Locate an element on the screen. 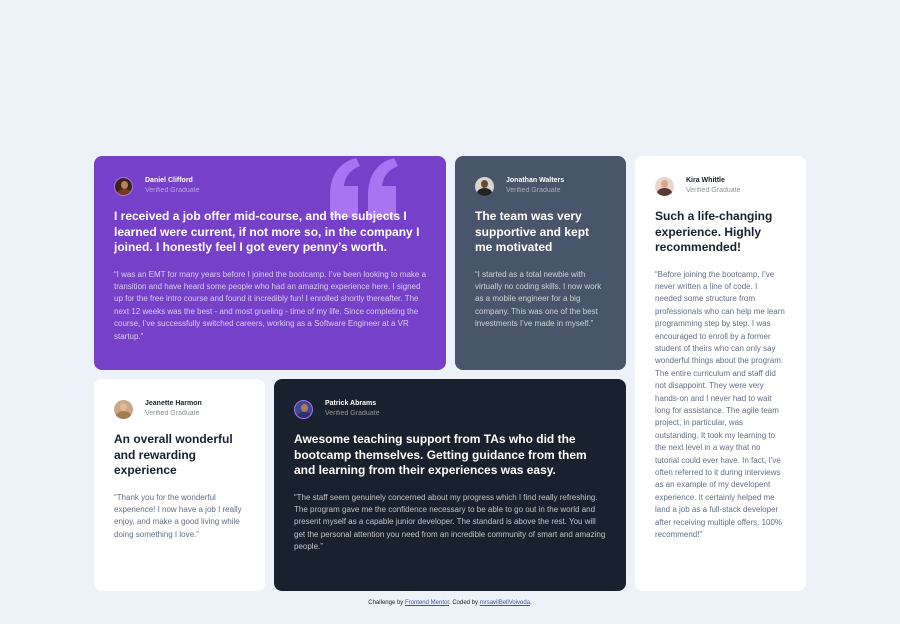 Image resolution: width=900 pixels, height=624 pixels. author-name: Kira Whittle is located at coordinates (705, 180).